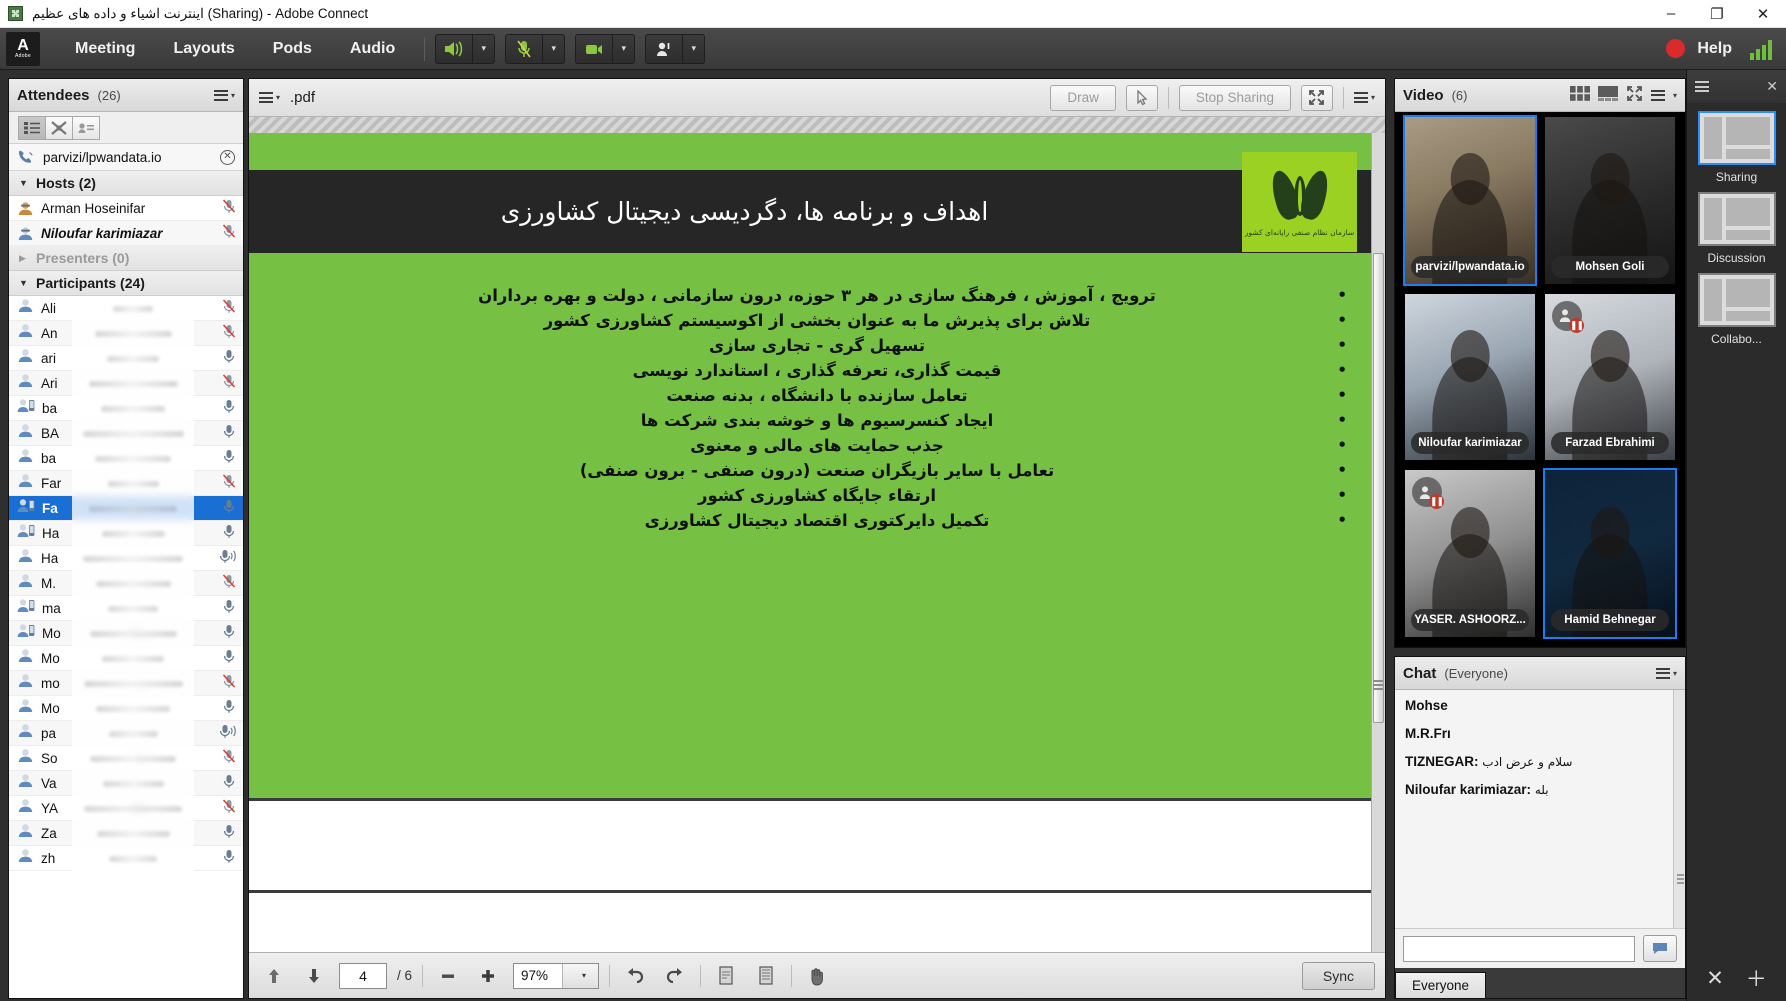 The image size is (1786, 1001). I want to click on attendee-row: Va, so click(126, 783).